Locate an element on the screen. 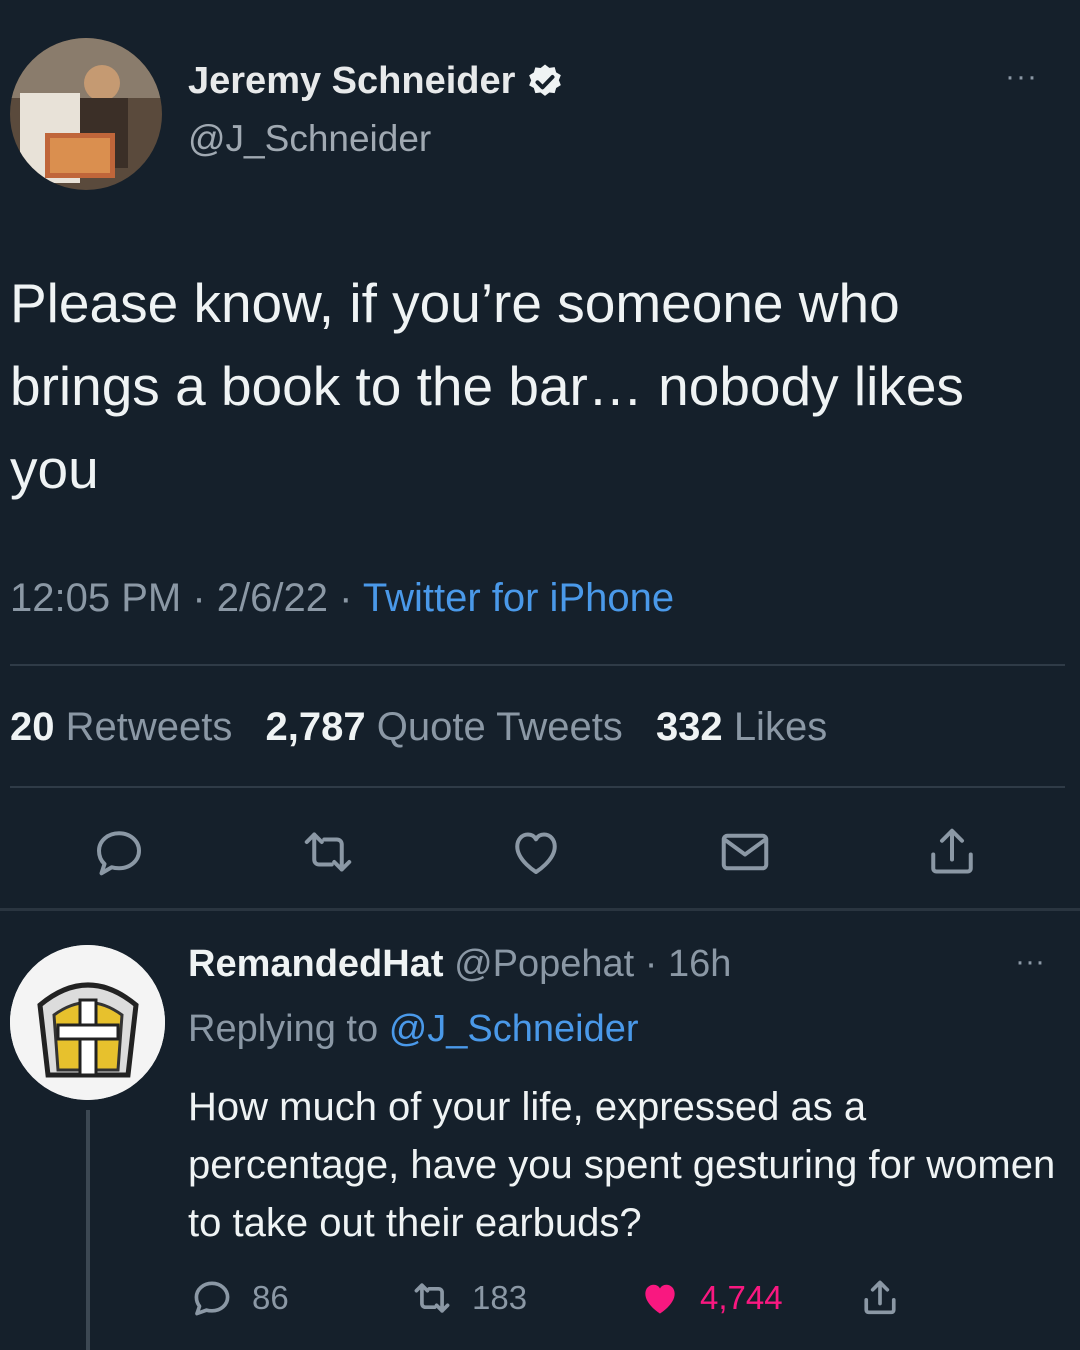 The height and width of the screenshot is (1350, 1080). reply-header: RemandedHat @Popehat · 16h is located at coordinates (459, 964).